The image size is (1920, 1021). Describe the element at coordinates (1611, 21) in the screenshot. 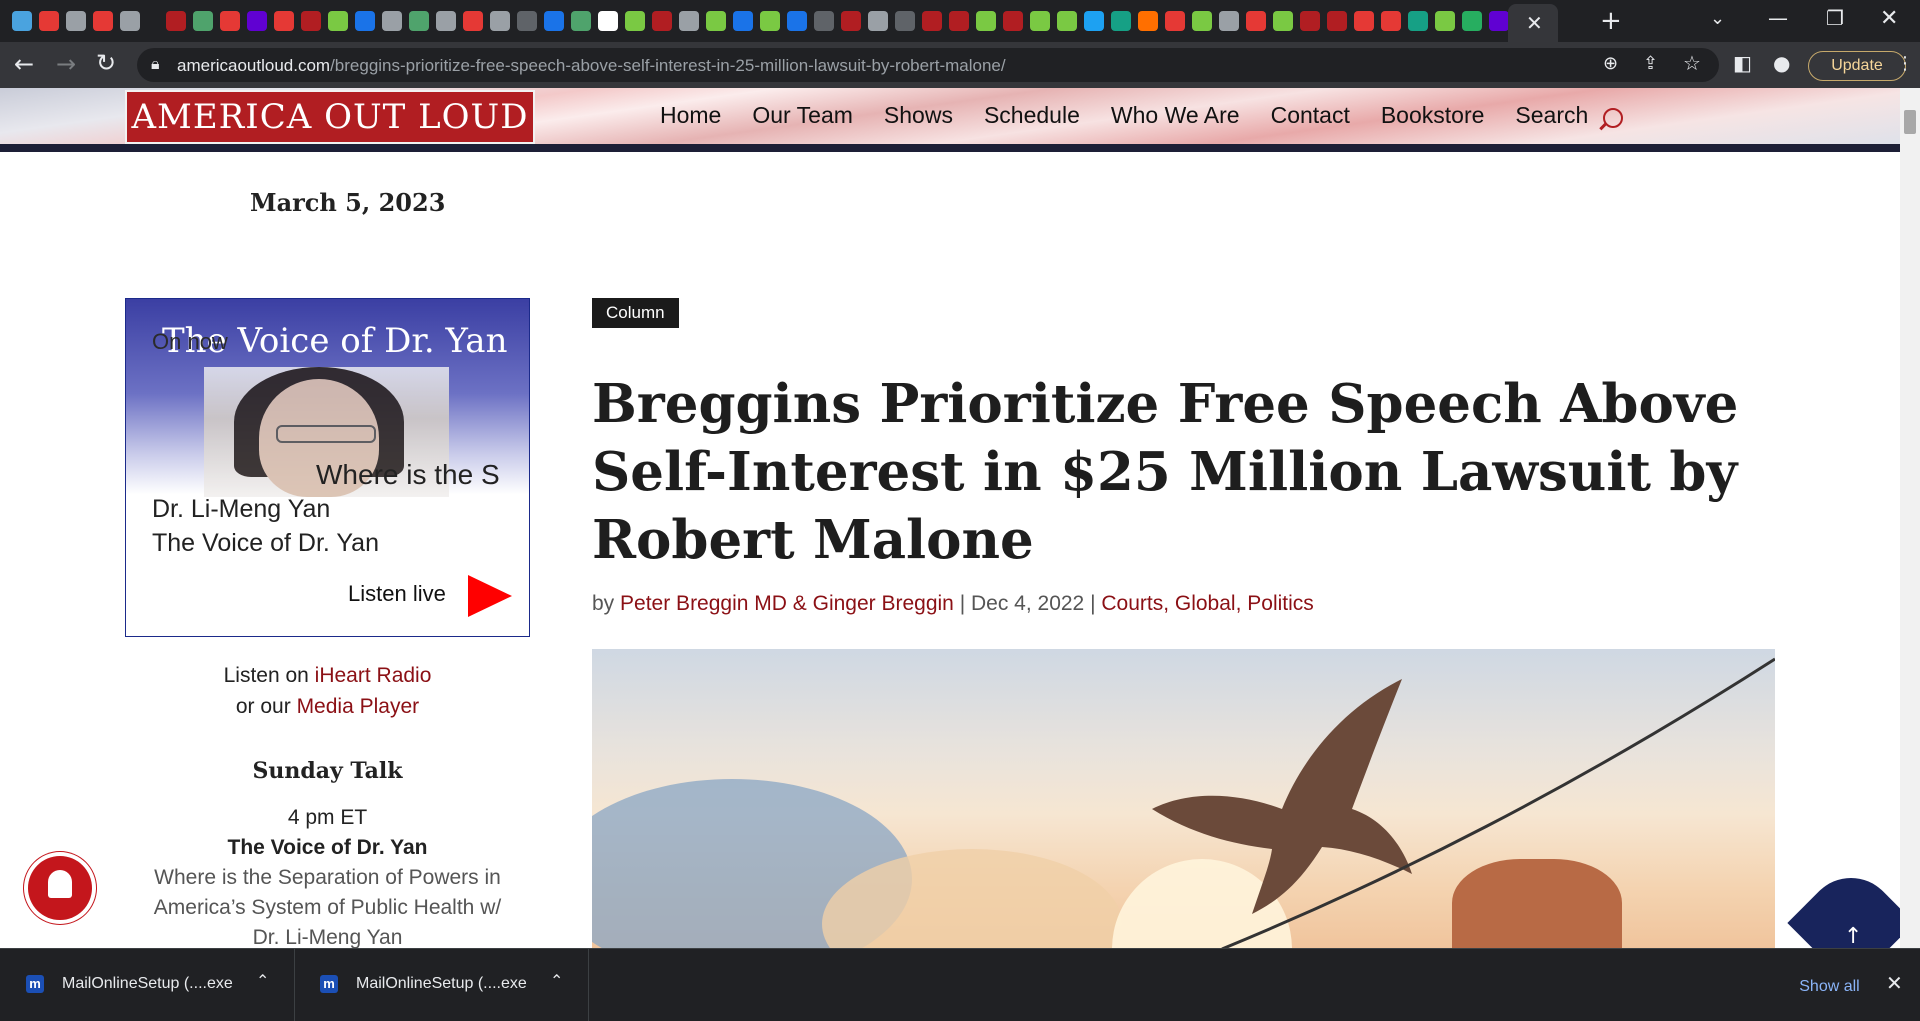

I see `new-tab-plus-icon: +` at that location.